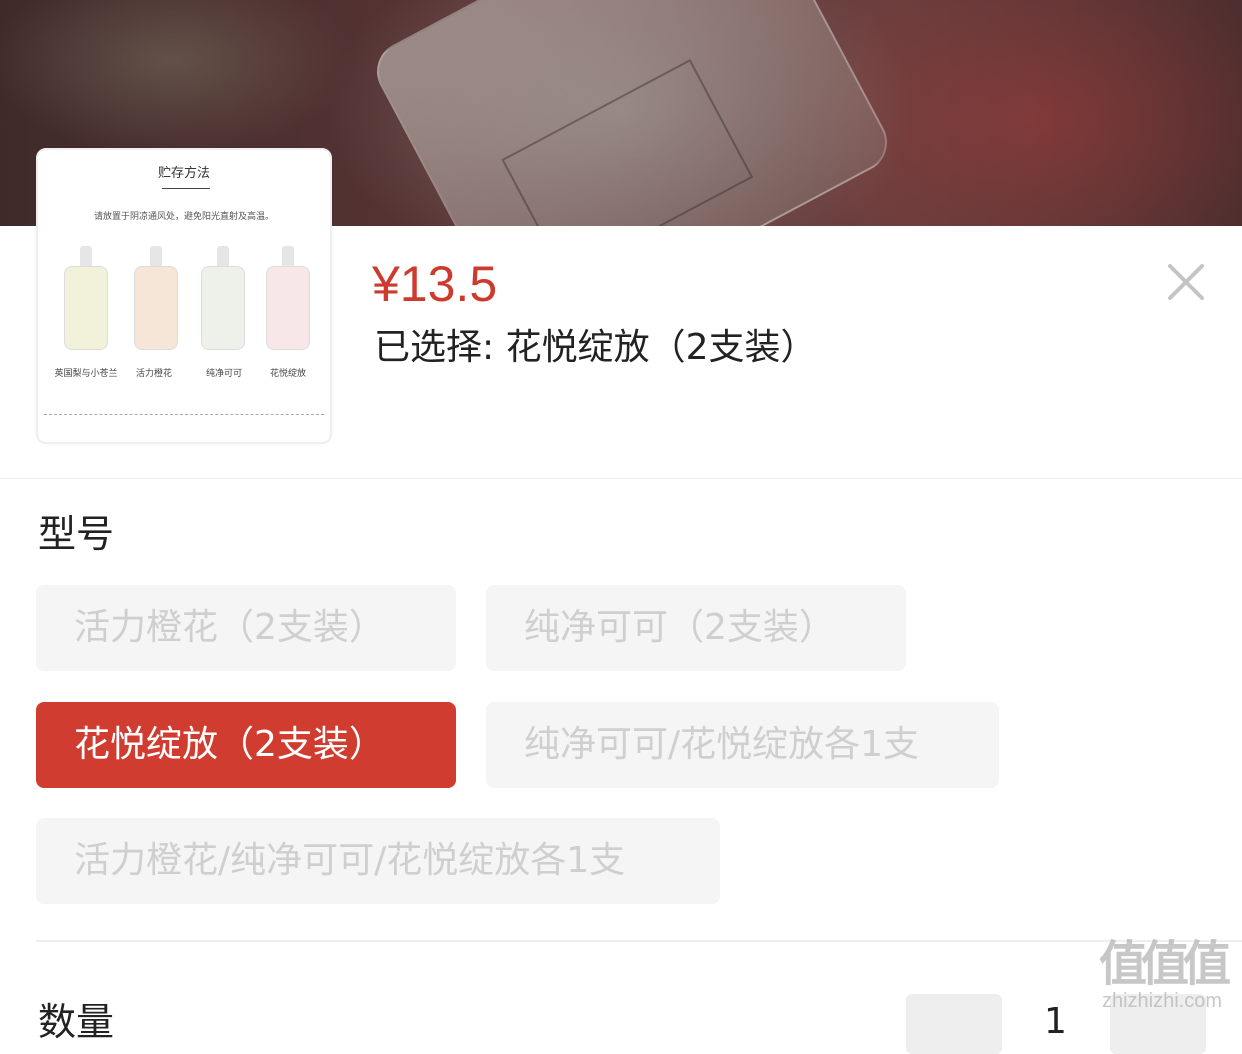 The height and width of the screenshot is (1054, 1242). What do you see at coordinates (742, 745) in the screenshot?
I see `spec-option-4: 纯净可可/花悦绽放各1支` at bounding box center [742, 745].